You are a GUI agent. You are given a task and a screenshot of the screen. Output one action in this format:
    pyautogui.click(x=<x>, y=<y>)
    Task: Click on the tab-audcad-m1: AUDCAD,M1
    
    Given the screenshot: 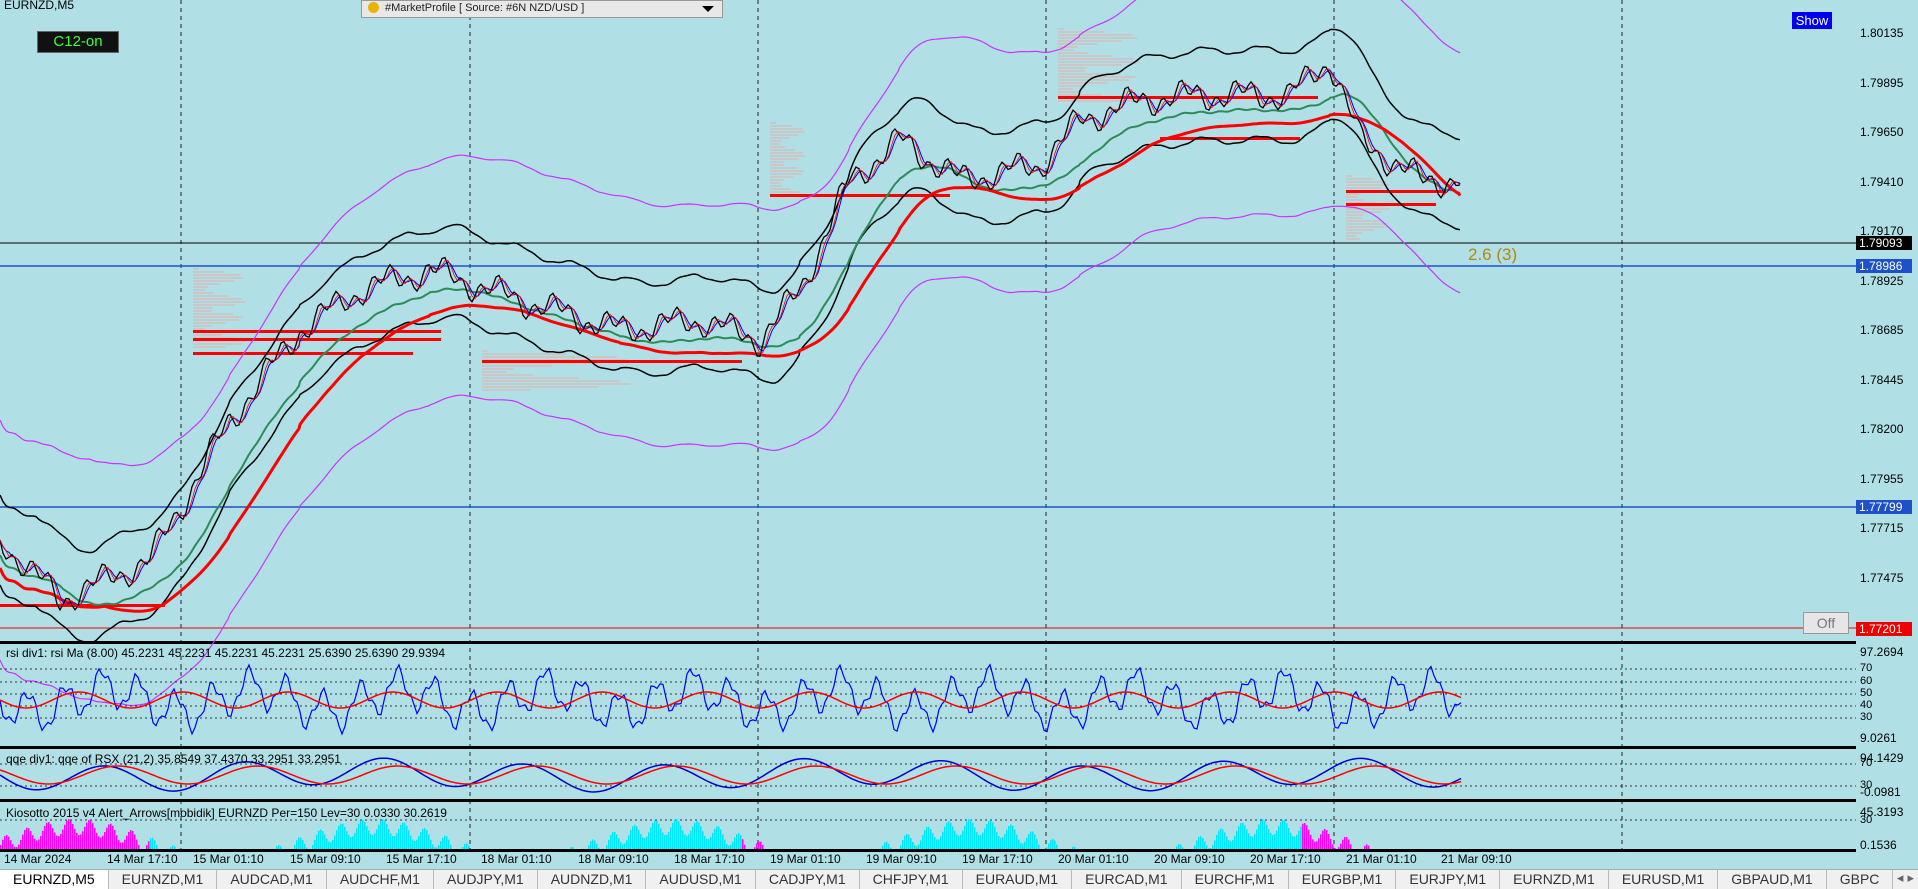 What is the action you would take?
    pyautogui.click(x=272, y=879)
    